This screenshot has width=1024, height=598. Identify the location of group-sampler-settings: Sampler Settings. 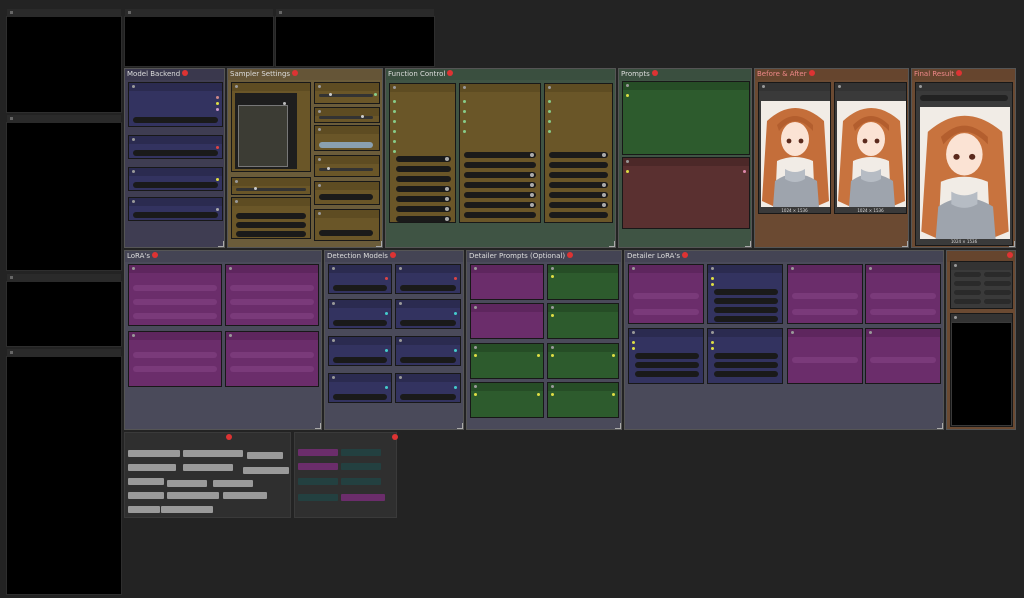
(305, 158).